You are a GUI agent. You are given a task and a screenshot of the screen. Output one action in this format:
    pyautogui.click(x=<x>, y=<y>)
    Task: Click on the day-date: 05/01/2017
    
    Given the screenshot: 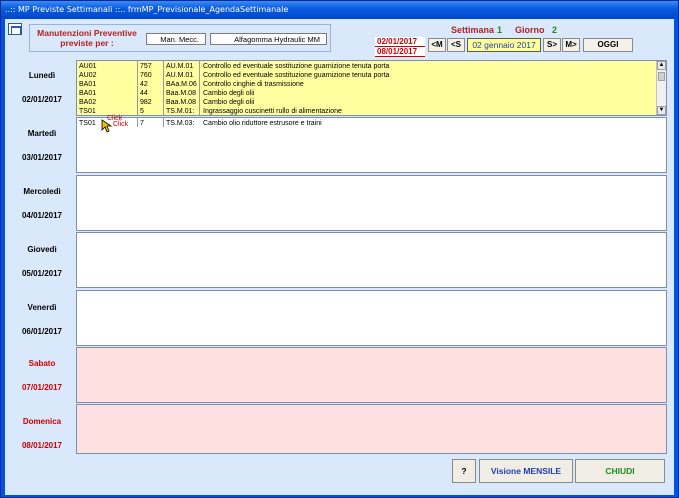 What is the action you would take?
    pyautogui.click(x=42, y=273)
    